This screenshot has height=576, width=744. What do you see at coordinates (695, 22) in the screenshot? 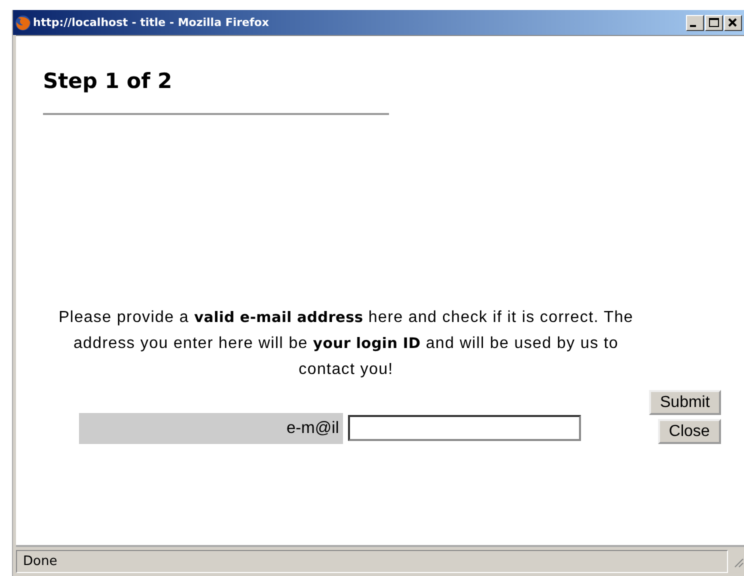
I see `minimize-button` at bounding box center [695, 22].